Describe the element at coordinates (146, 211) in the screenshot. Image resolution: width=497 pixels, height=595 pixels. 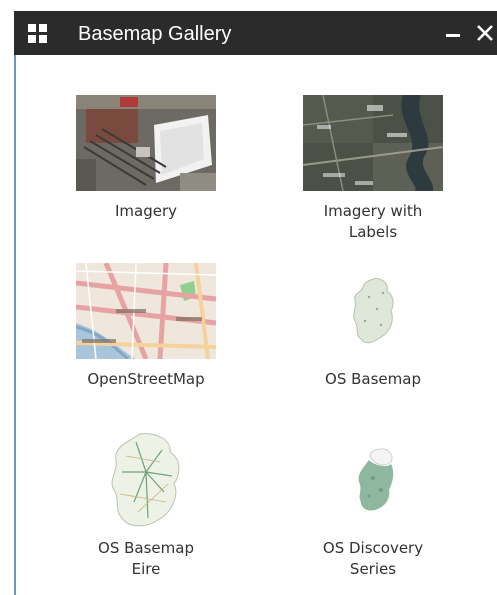
I see `basemap-label: Imagery` at that location.